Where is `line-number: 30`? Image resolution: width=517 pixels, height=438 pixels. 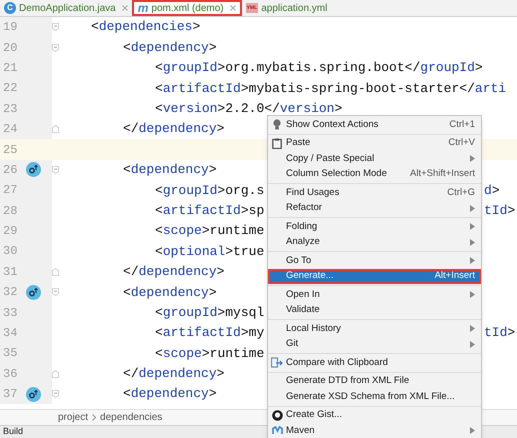
line-number: 30 is located at coordinates (10, 251).